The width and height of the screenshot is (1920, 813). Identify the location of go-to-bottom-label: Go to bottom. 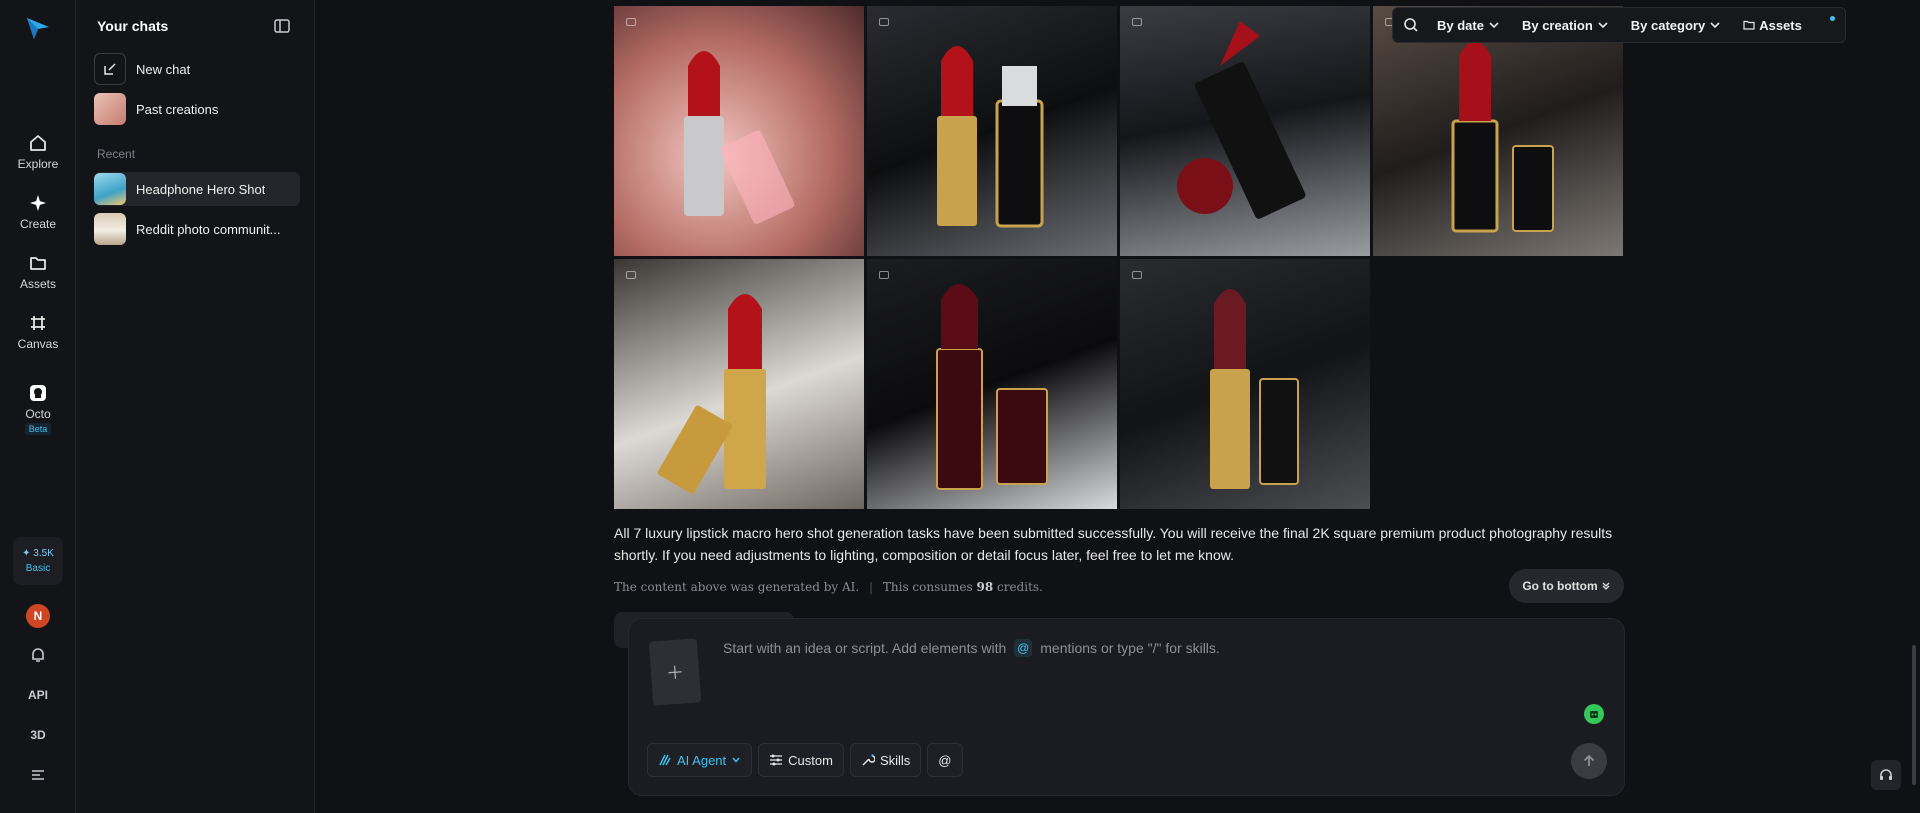
(1560, 586).